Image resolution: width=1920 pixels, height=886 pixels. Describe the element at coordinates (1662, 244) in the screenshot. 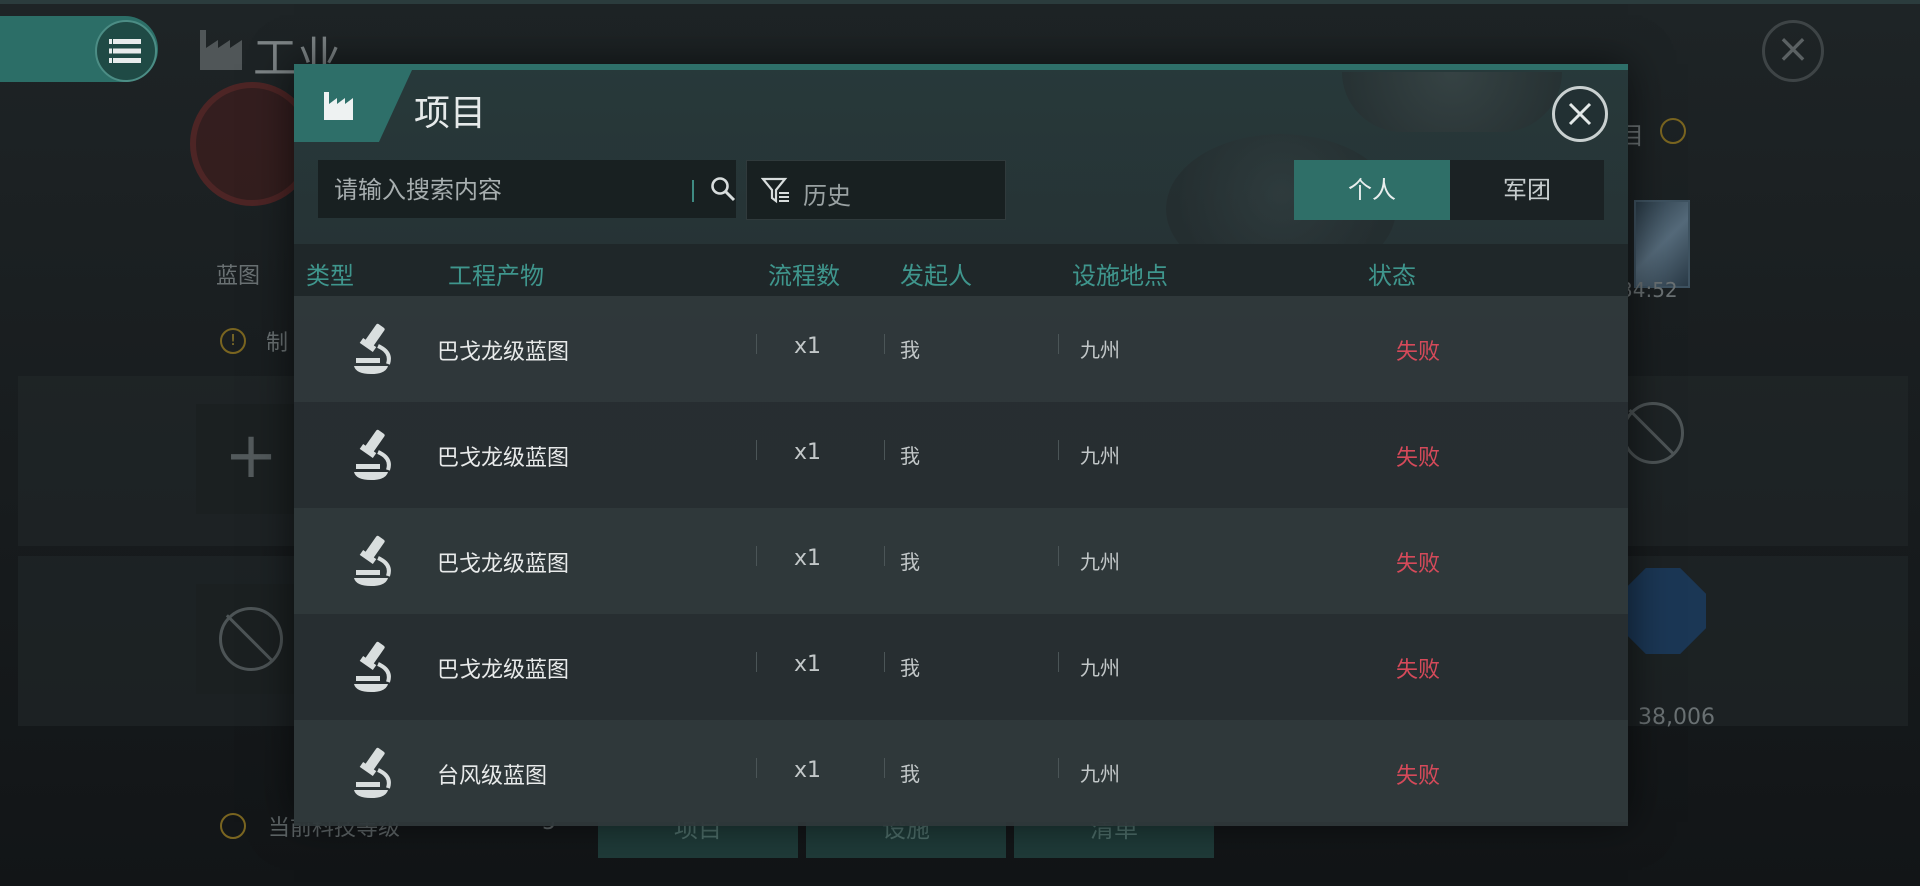

I see `ship-thumbnail` at that location.